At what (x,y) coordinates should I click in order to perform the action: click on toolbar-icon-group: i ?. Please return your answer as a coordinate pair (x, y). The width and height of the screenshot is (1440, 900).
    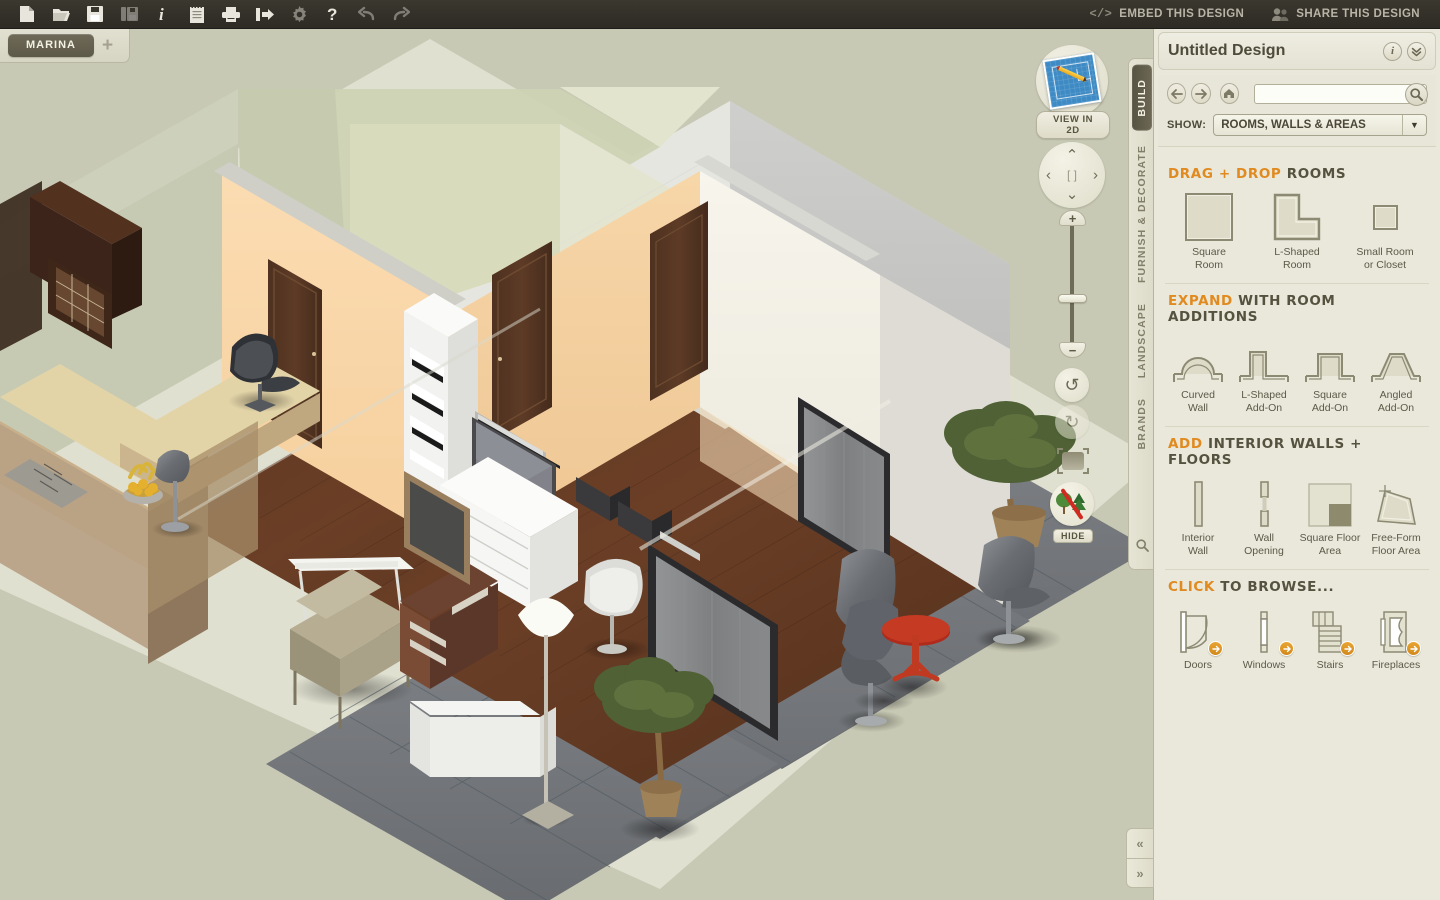
    Looking at the image, I should click on (209, 14).